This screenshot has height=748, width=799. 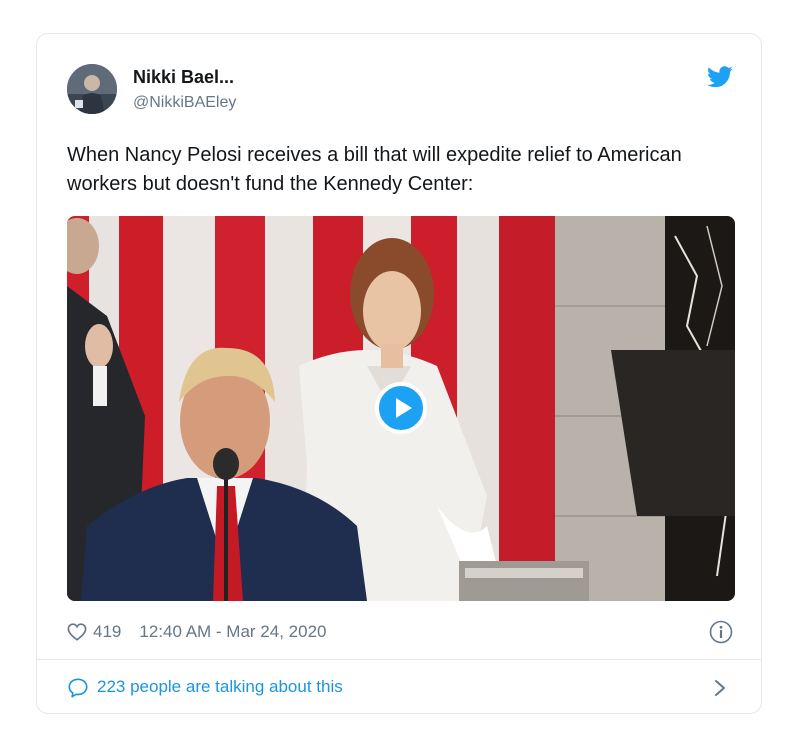 I want to click on play-icon, so click(x=401, y=408).